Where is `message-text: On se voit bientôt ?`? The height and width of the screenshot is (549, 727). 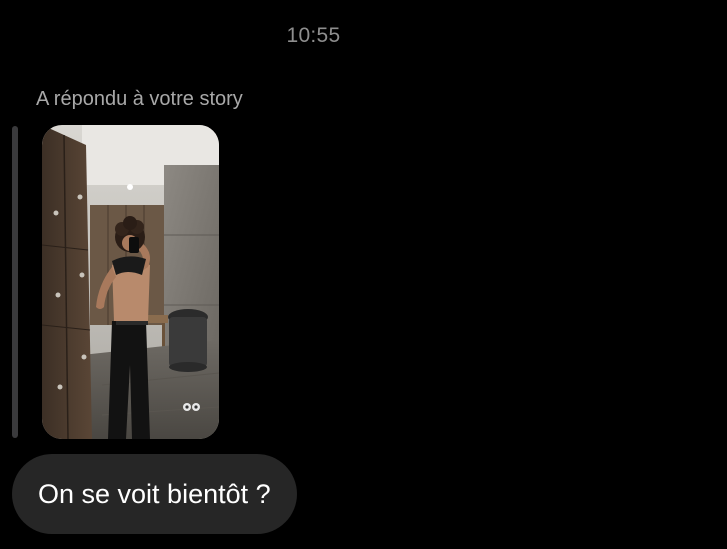
message-text: On se voit bientôt ? is located at coordinates (154, 493).